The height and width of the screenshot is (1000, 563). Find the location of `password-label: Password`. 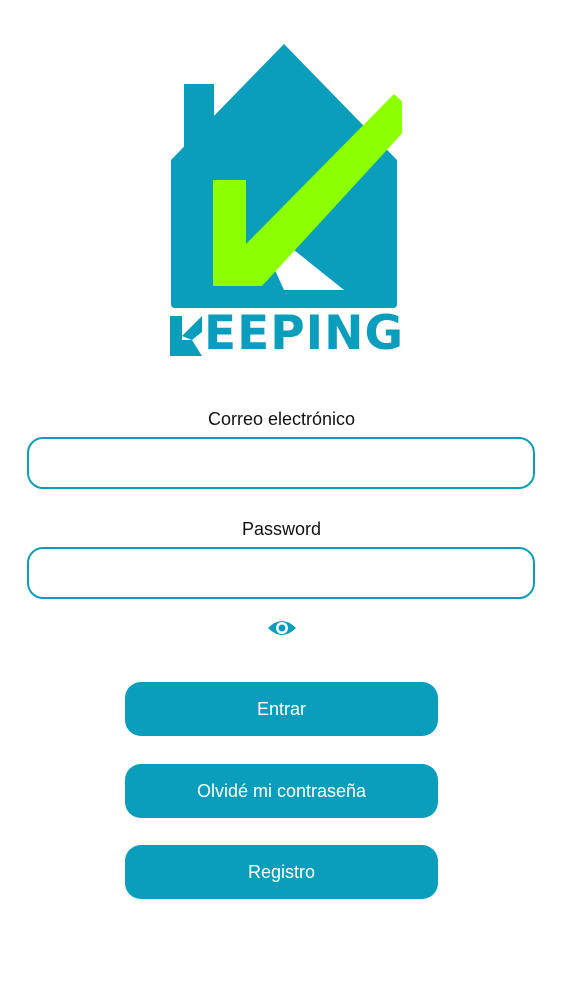

password-label: Password is located at coordinates (281, 529).